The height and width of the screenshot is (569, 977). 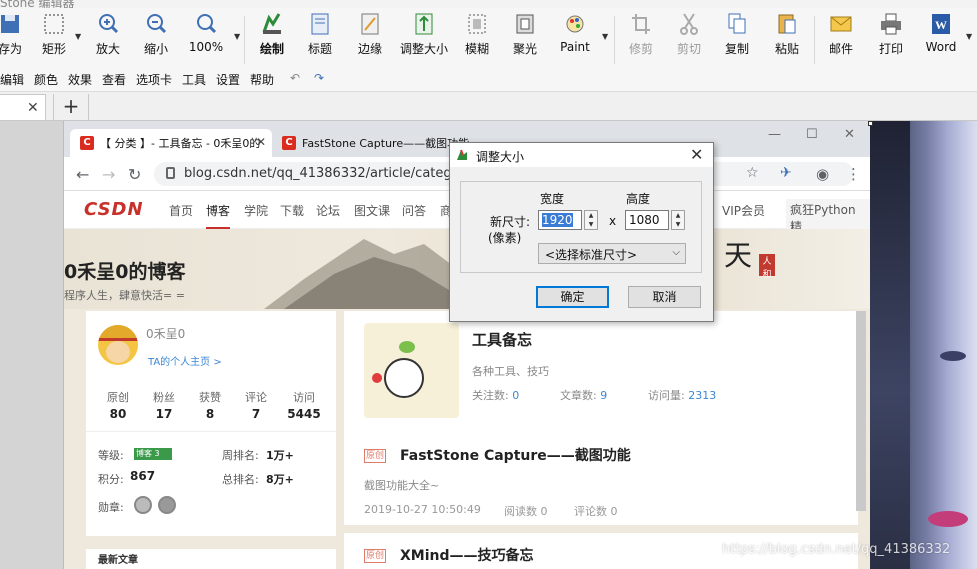 What do you see at coordinates (581, 155) in the screenshot?
I see `dialog-titlebar: 调整大小 ✕` at bounding box center [581, 155].